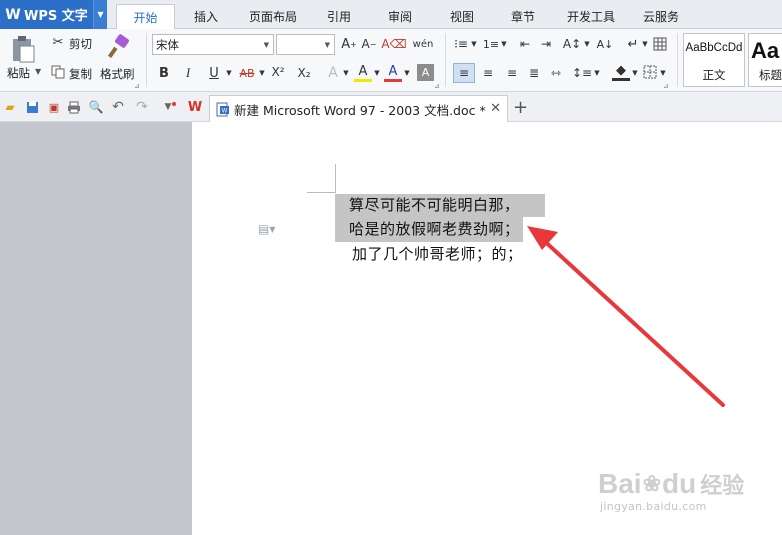  Describe the element at coordinates (652, 483) in the screenshot. I see `paw-icon: ❀` at that location.